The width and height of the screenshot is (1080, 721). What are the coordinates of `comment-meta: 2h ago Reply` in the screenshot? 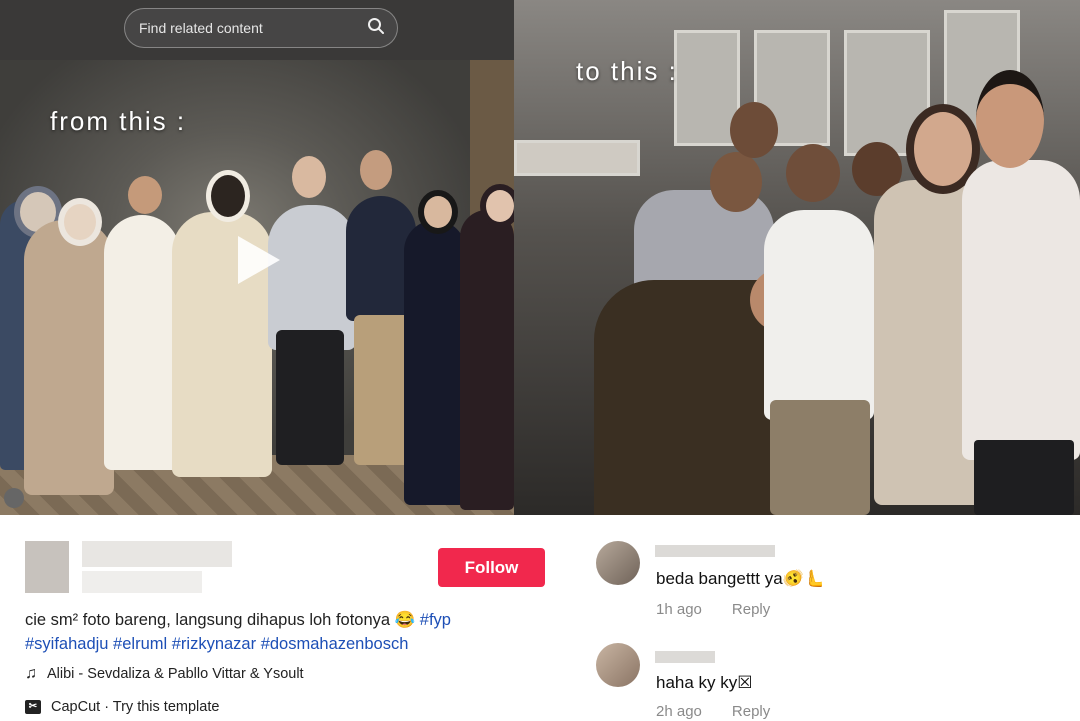 It's located at (713, 711).